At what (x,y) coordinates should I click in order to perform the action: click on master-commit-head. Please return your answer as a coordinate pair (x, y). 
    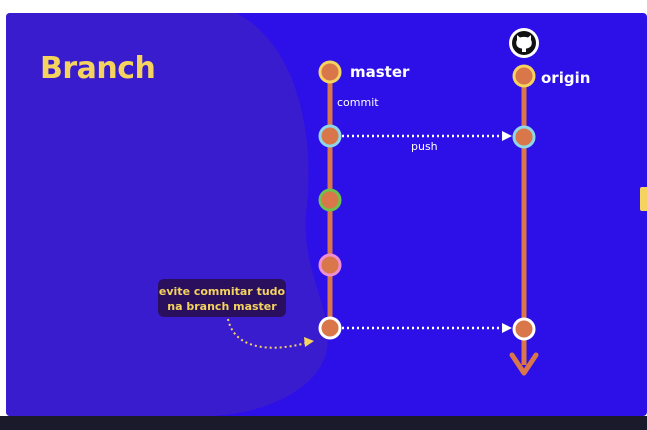
    Looking at the image, I should click on (330, 72).